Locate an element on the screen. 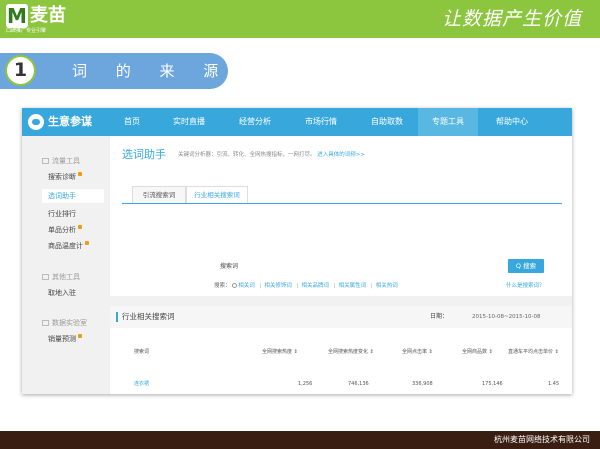  option-related: 相关词 is located at coordinates (246, 286).